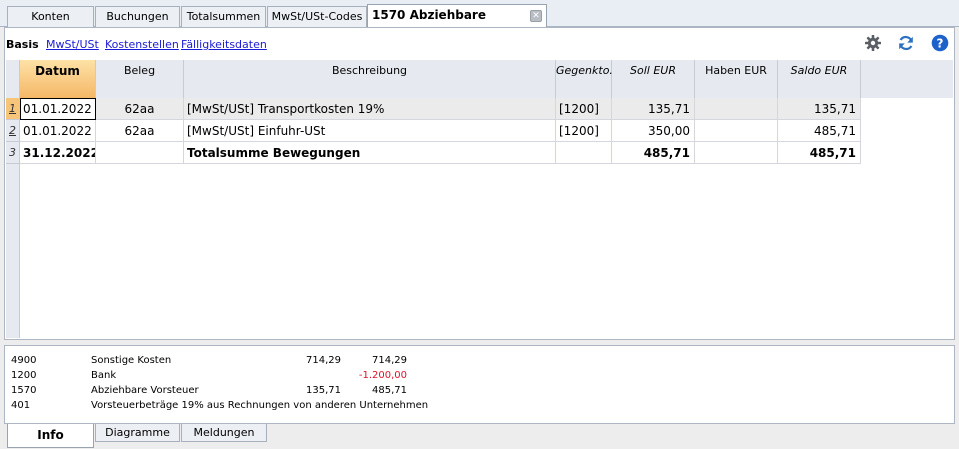 This screenshot has height=449, width=959. I want to click on column-header-gegenkto: Gegenkto., so click(584, 79).